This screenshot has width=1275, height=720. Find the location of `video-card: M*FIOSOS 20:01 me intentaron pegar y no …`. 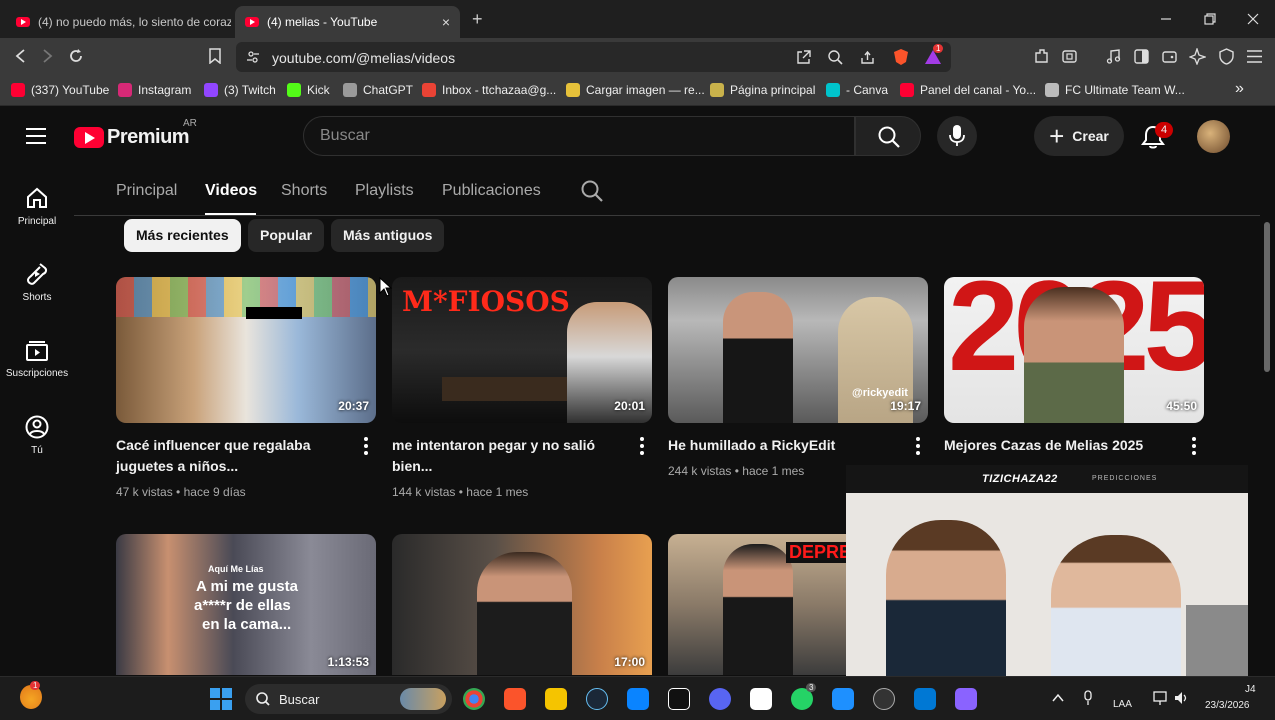

video-card: M*FIOSOS 20:01 me intentaron pegar y no … is located at coordinates (522, 388).